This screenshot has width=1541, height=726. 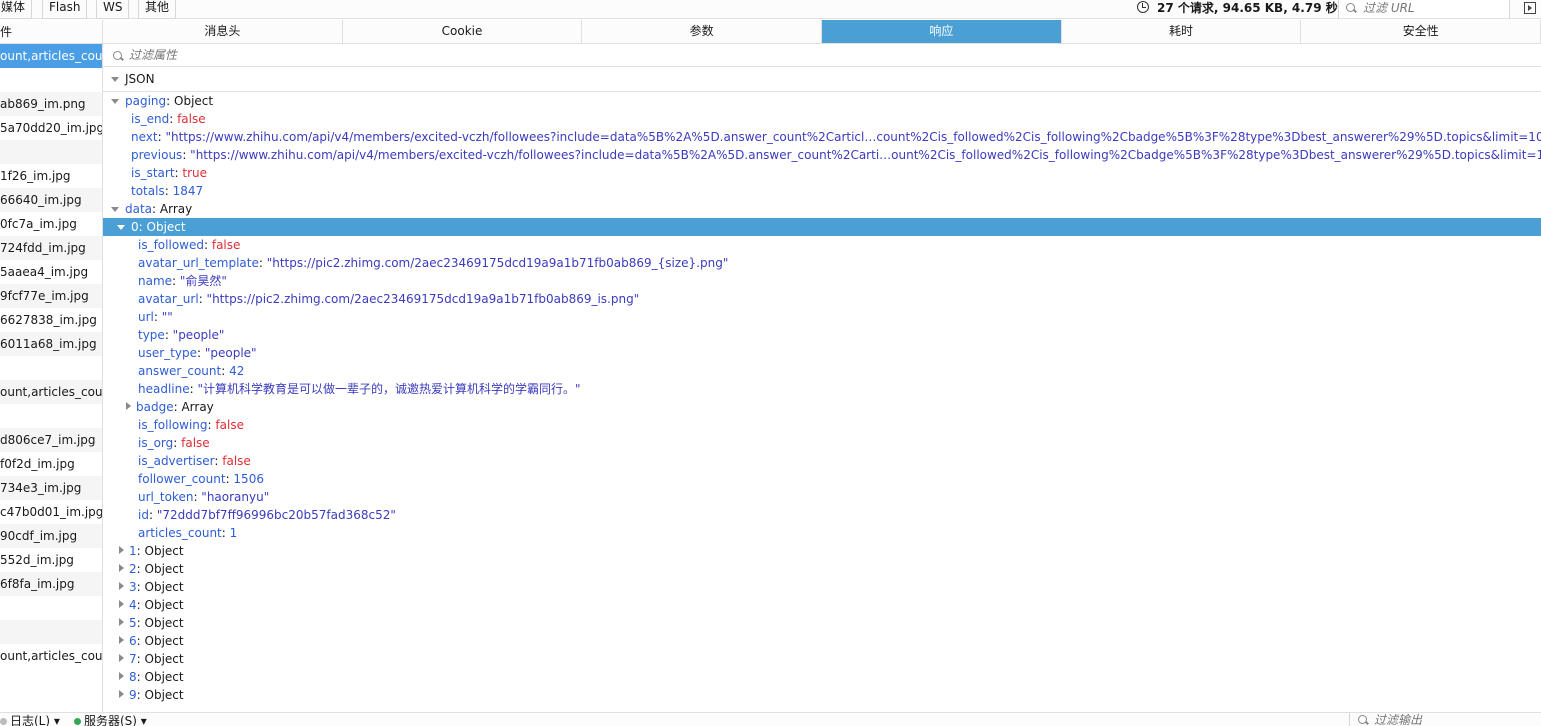 I want to click on json-value: Array, so click(x=197, y=407).